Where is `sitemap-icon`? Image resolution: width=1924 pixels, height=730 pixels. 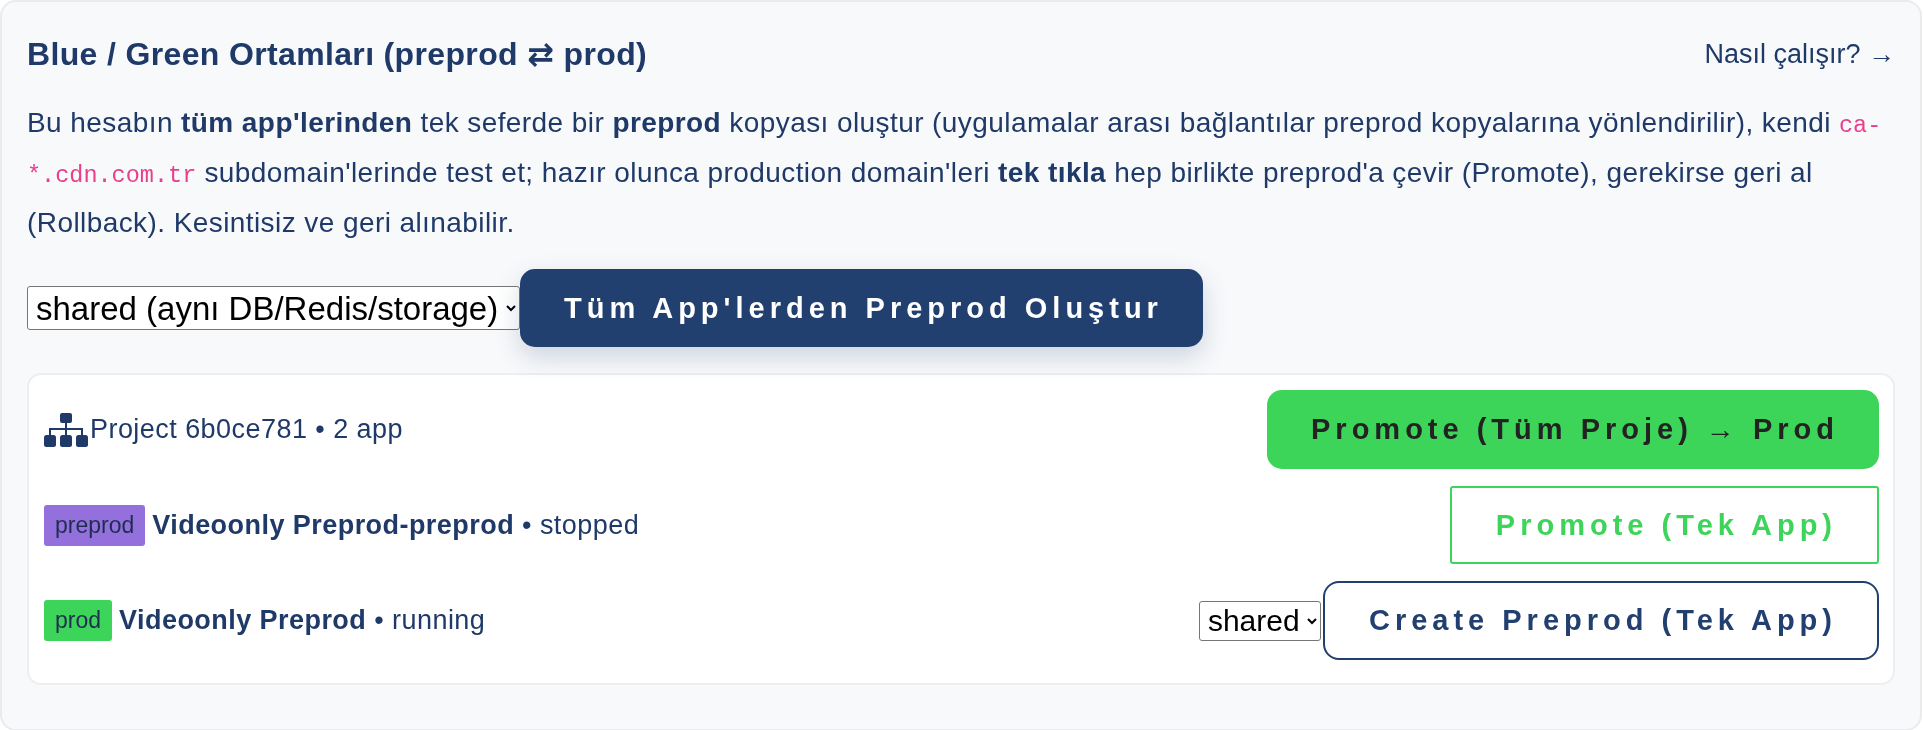
sitemap-icon is located at coordinates (66, 429).